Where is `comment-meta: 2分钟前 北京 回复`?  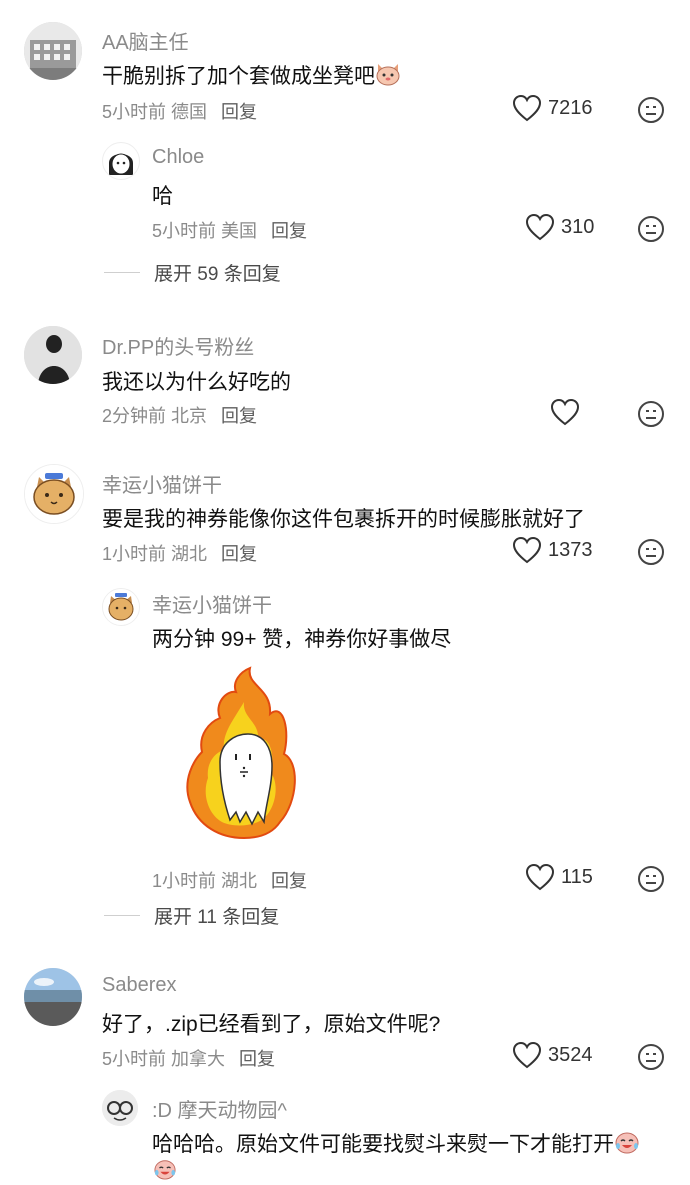
comment-meta: 2分钟前 北京 回复 is located at coordinates (179, 415).